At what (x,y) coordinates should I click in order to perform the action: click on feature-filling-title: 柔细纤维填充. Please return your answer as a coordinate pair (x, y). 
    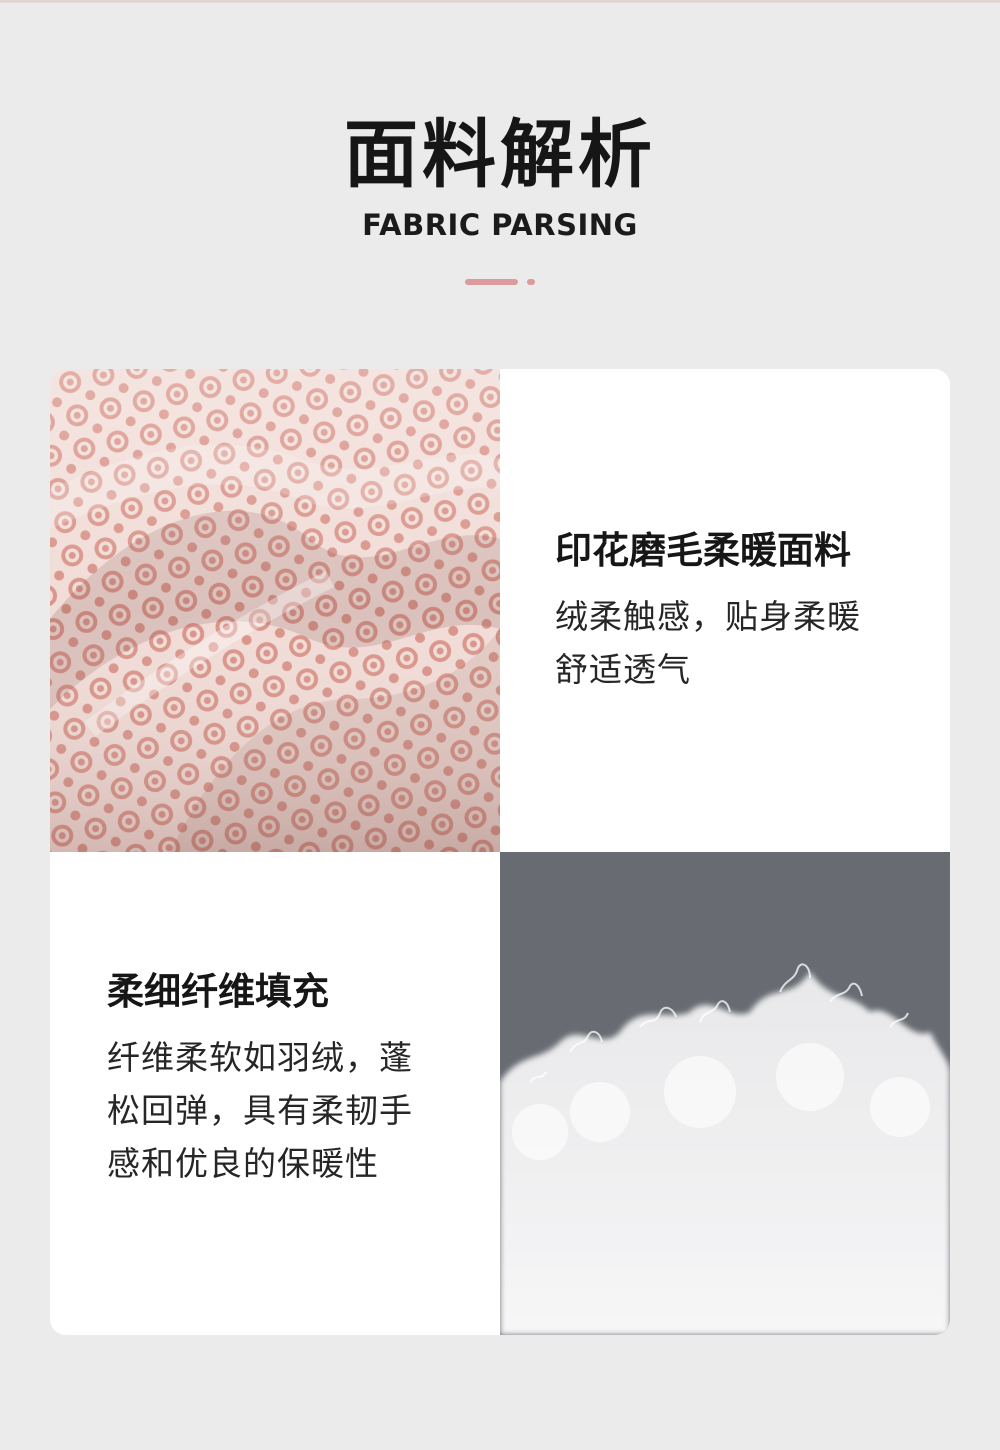
    Looking at the image, I should click on (218, 991).